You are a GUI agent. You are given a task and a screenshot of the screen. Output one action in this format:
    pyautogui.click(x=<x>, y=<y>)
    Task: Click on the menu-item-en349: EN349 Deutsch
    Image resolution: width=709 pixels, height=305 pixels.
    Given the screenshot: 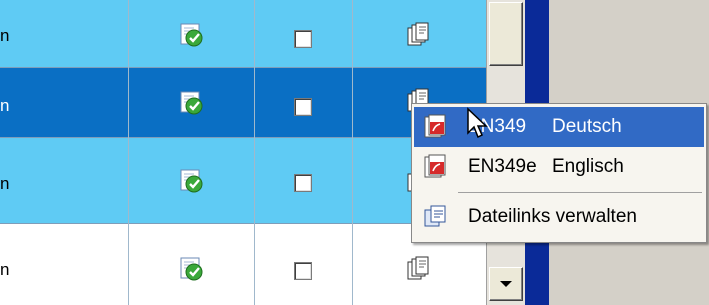 What is the action you would take?
    pyautogui.click(x=559, y=127)
    